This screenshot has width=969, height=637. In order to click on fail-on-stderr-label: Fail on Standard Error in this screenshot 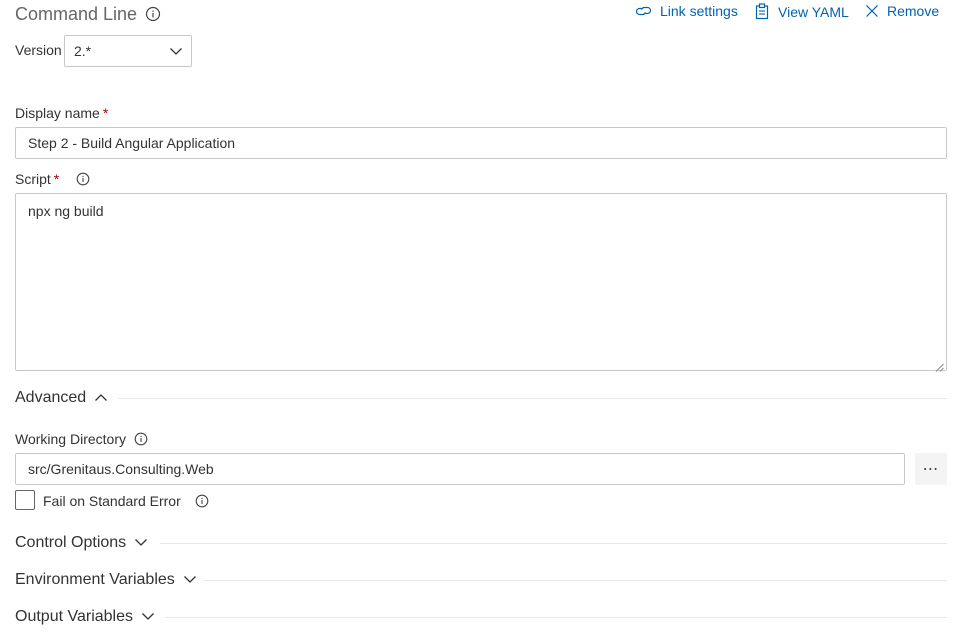, I will do `click(126, 501)`.